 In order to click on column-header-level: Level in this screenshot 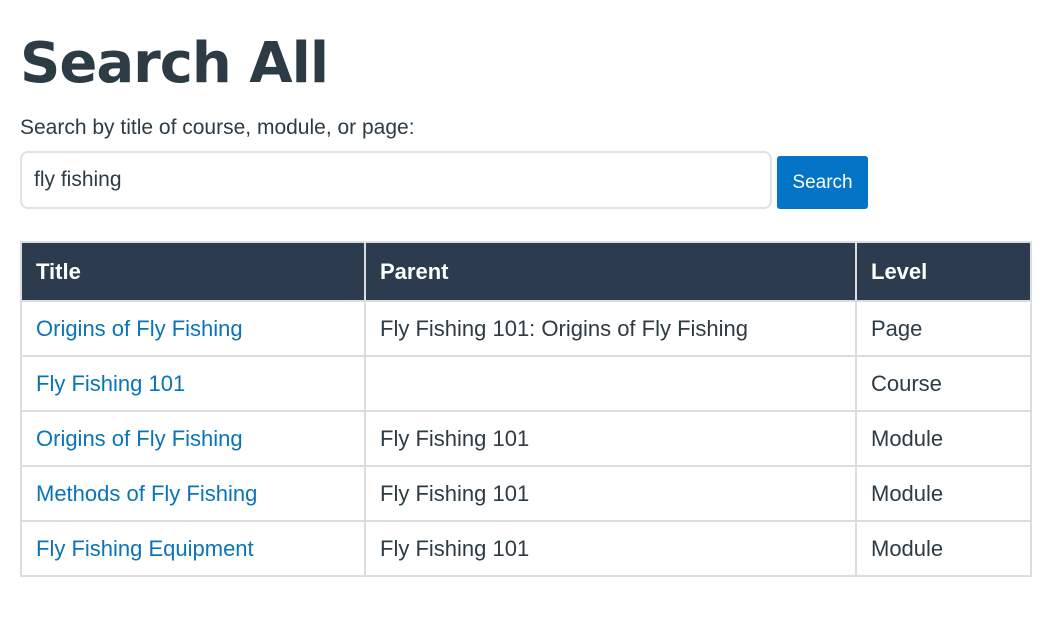, I will do `click(943, 271)`.